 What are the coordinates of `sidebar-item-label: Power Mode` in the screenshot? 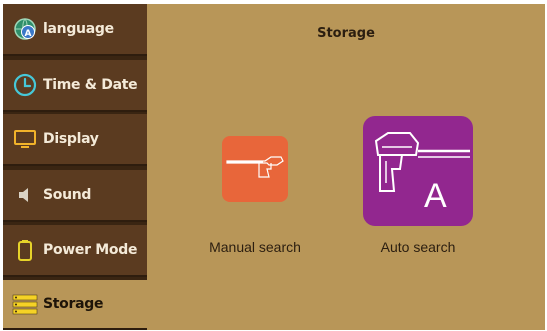 It's located at (90, 250).